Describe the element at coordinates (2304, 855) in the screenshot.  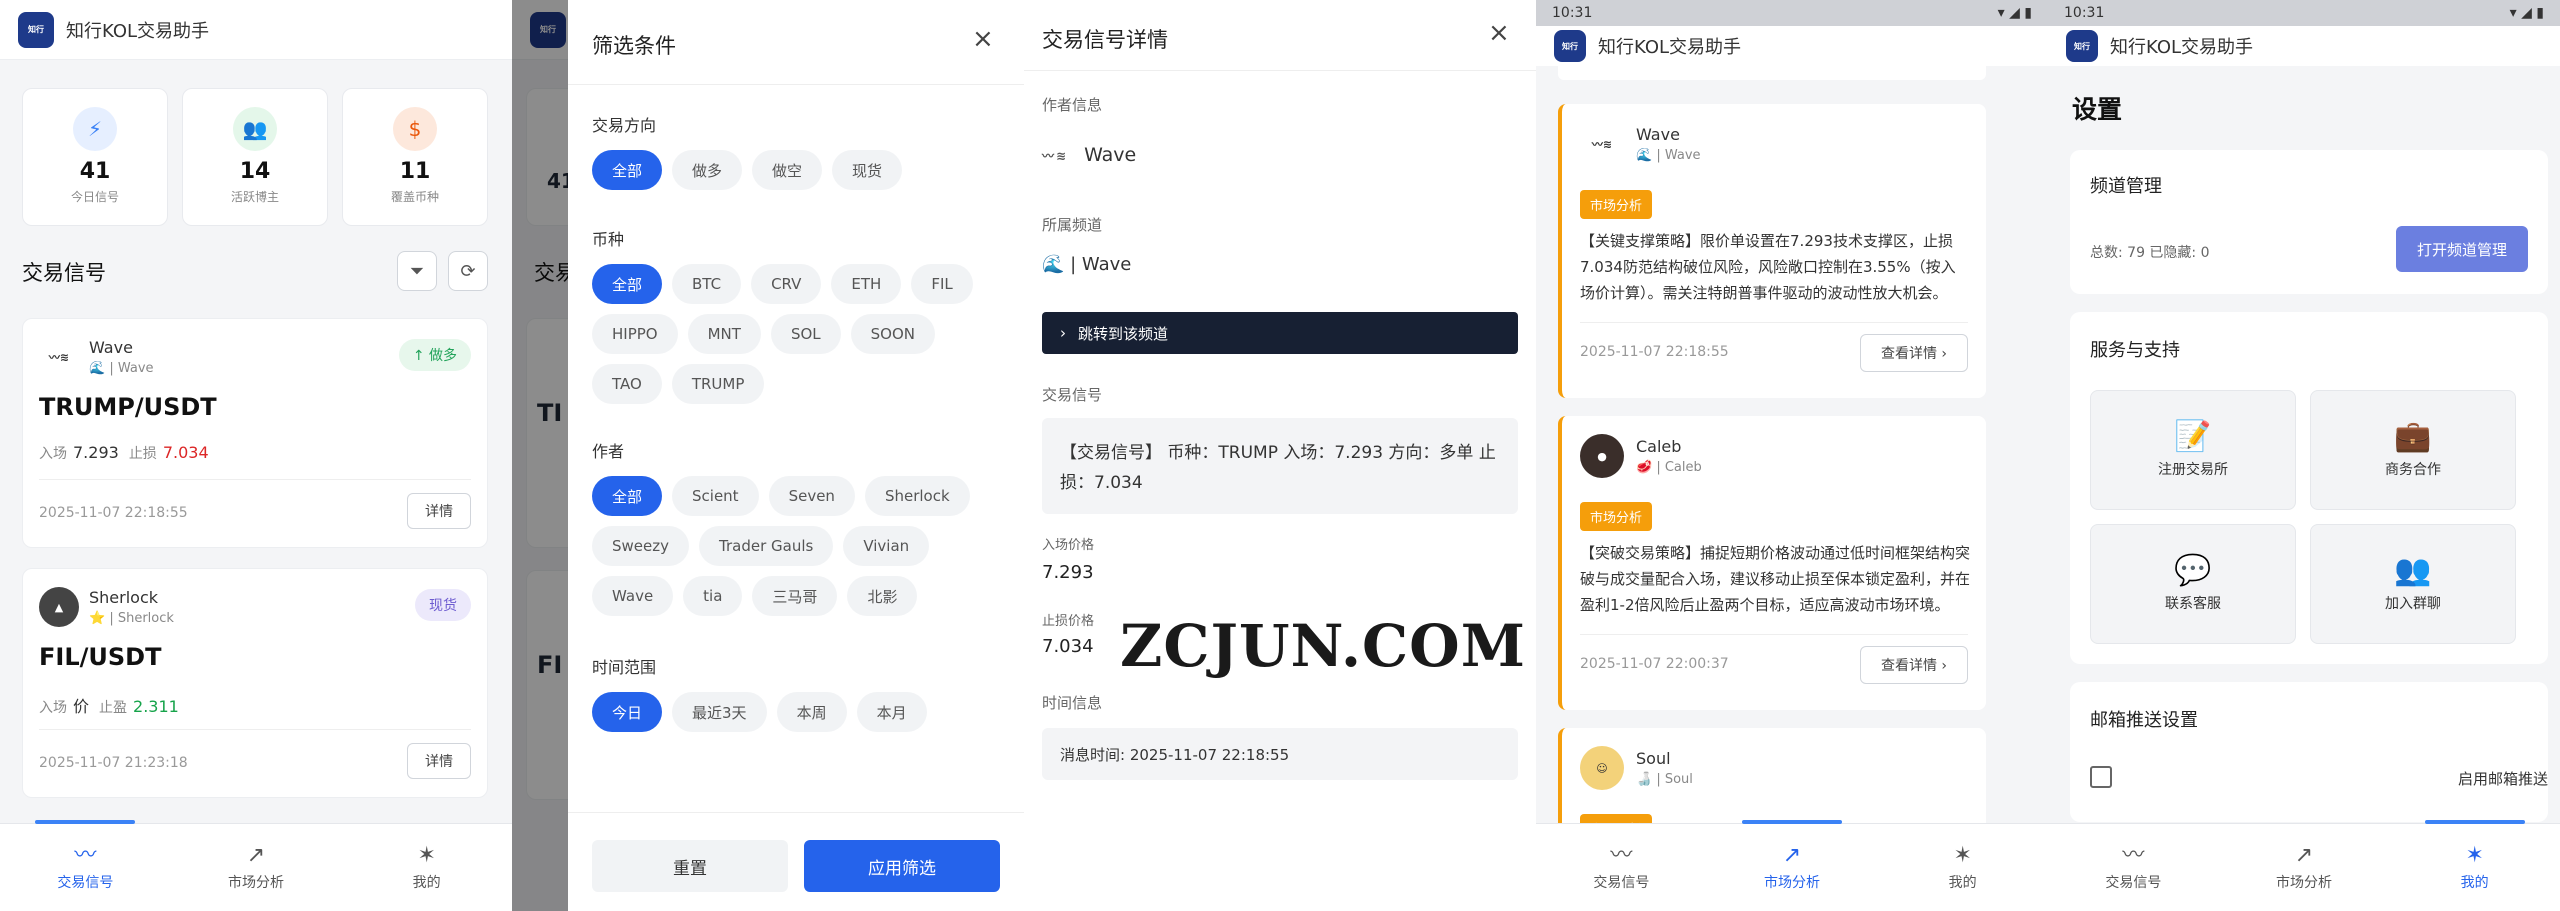
I see `trend-icon: ↗` at that location.